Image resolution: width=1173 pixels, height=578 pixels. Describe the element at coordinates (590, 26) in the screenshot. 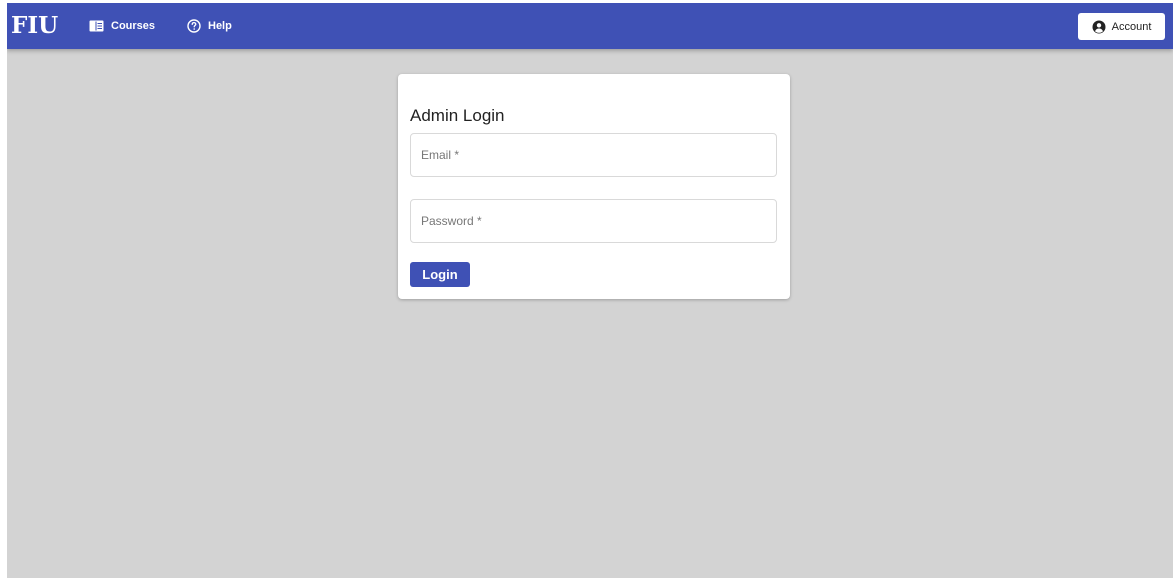

I see `top-app-bar: FIU Courses Help Account` at that location.